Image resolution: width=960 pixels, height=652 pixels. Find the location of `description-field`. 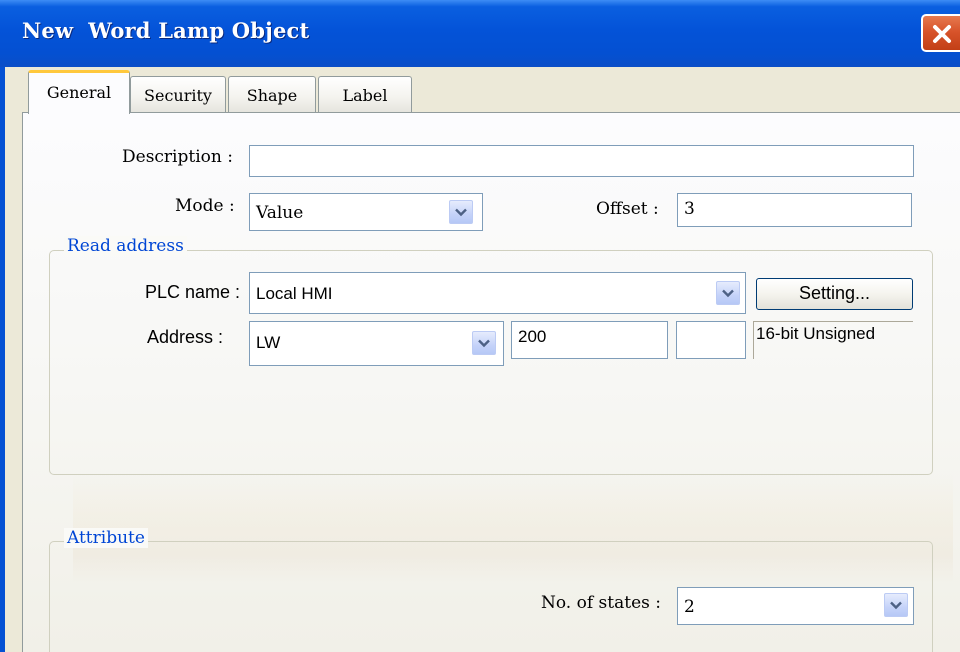

description-field is located at coordinates (581, 161).